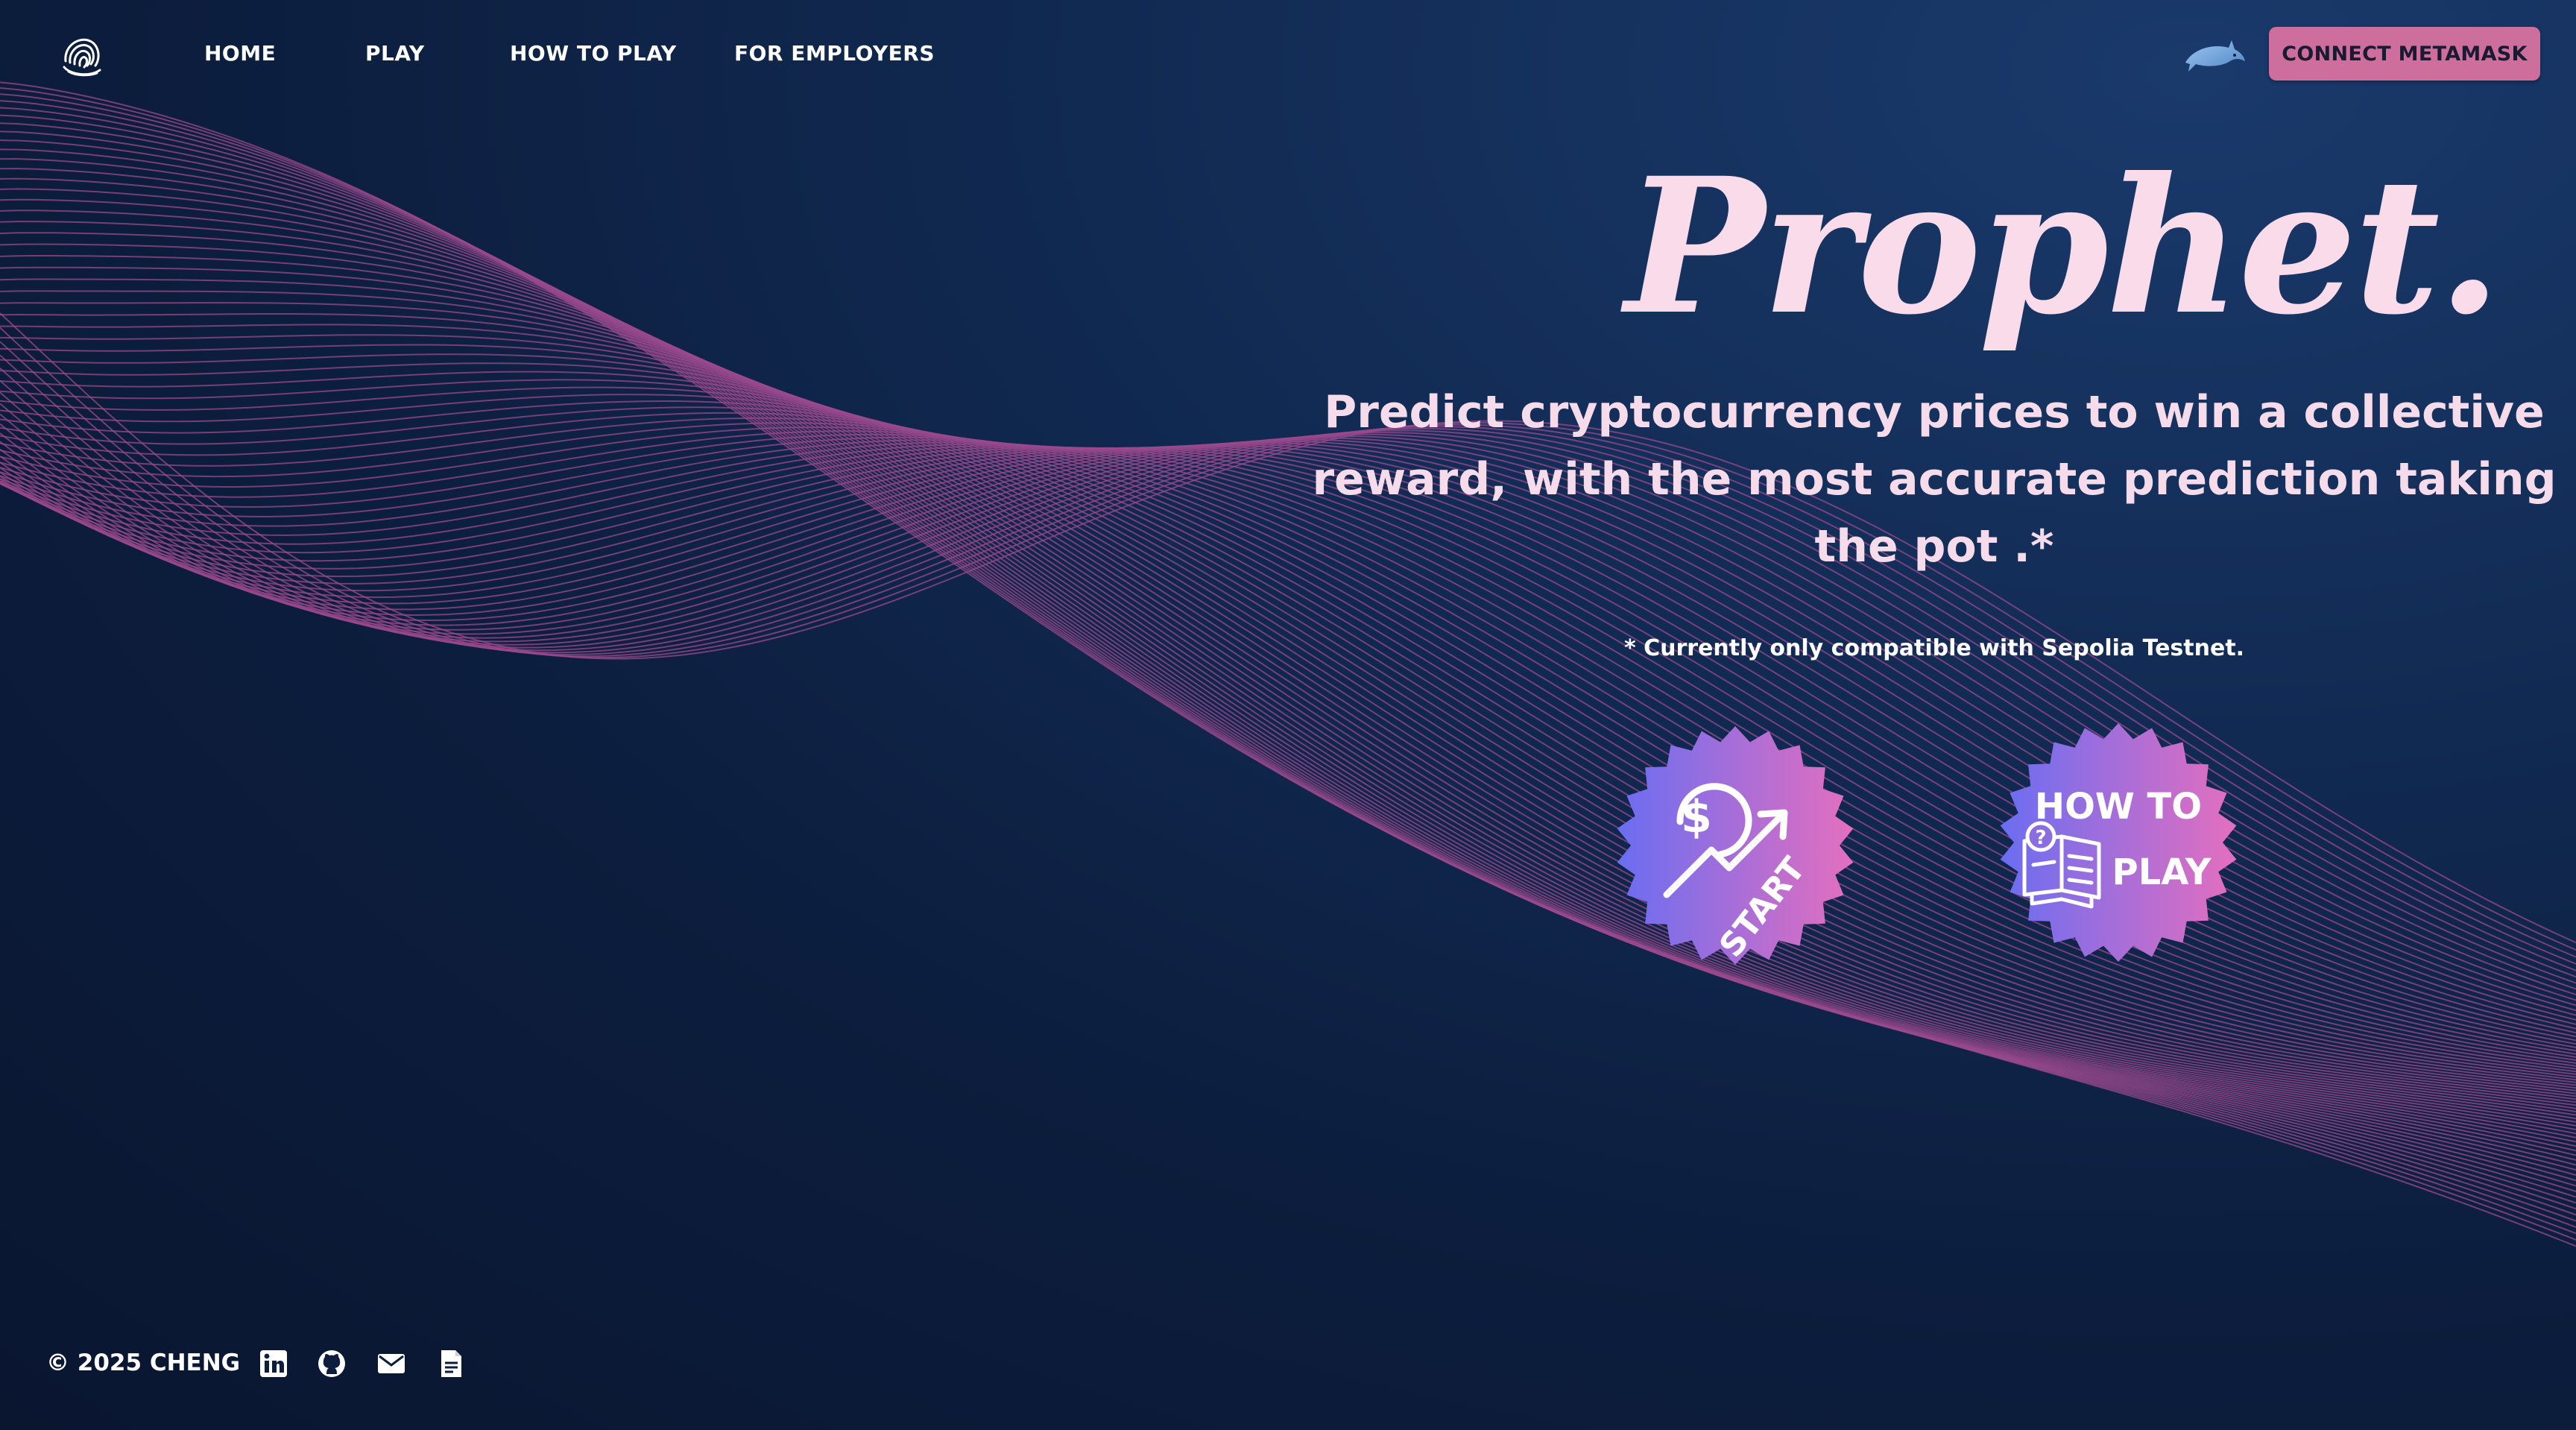 Image resolution: width=2576 pixels, height=1430 pixels. Describe the element at coordinates (143, 1362) in the screenshot. I see `footer-copyright: © 2025 CHENG` at that location.